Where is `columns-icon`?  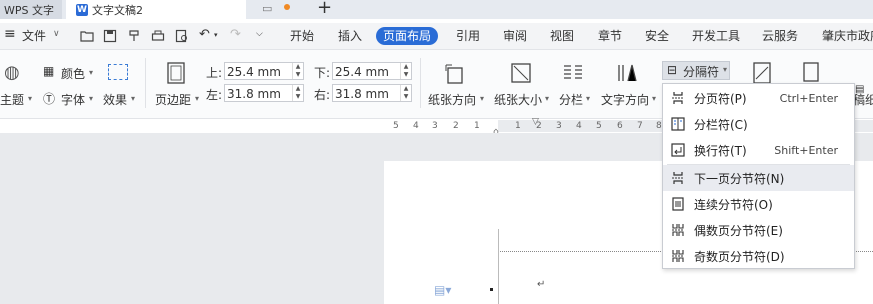
columns-icon is located at coordinates (573, 73).